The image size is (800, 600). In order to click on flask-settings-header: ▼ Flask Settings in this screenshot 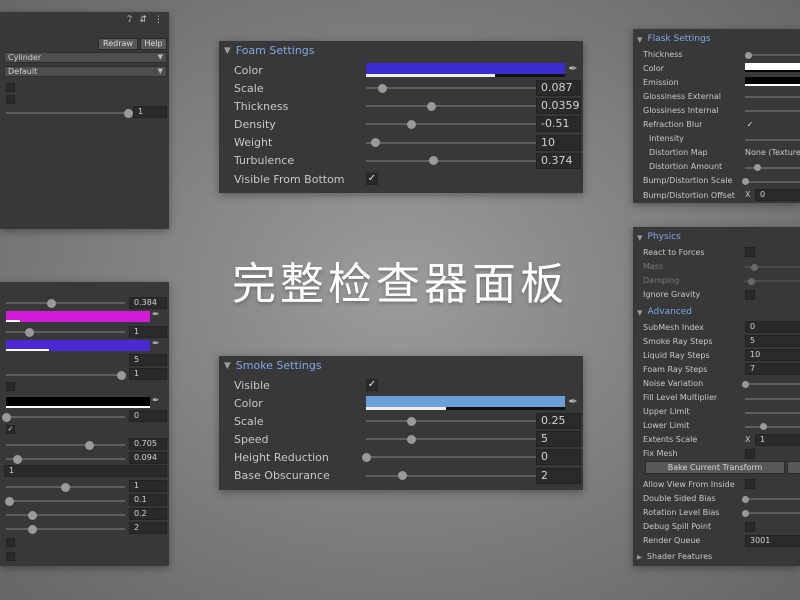, I will do `click(673, 39)`.